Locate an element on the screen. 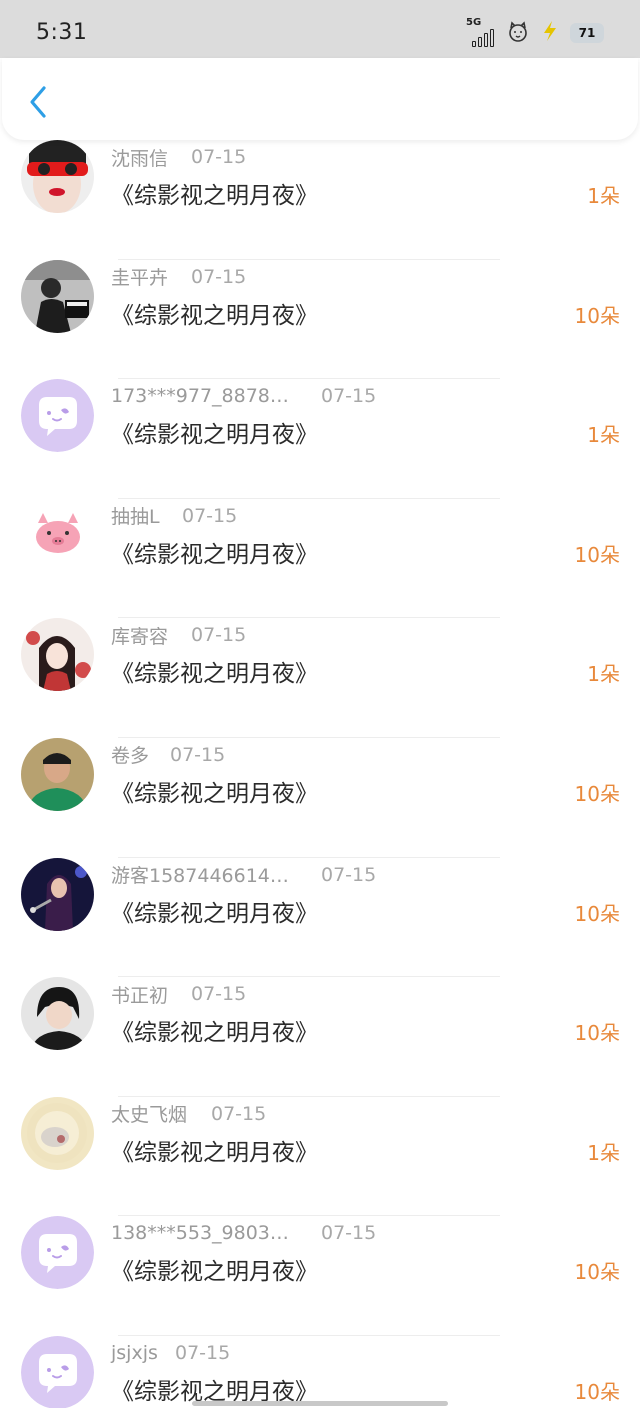  user-name: 库寄容 is located at coordinates (140, 636).